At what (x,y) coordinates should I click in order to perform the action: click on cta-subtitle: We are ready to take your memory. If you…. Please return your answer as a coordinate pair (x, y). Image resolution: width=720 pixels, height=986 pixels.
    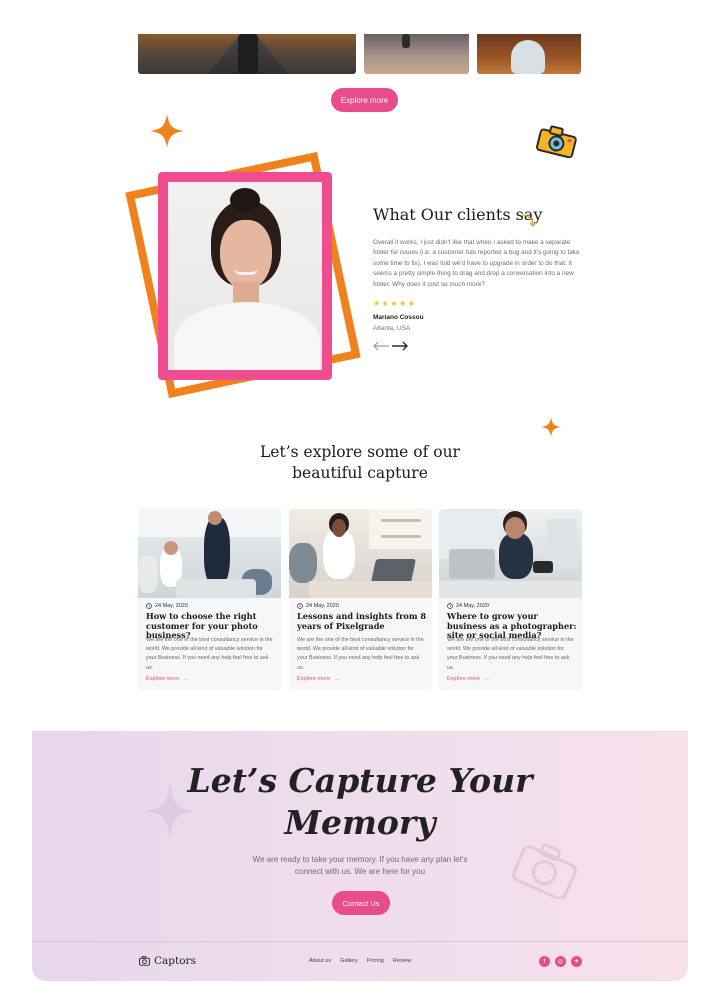
    Looking at the image, I should click on (360, 865).